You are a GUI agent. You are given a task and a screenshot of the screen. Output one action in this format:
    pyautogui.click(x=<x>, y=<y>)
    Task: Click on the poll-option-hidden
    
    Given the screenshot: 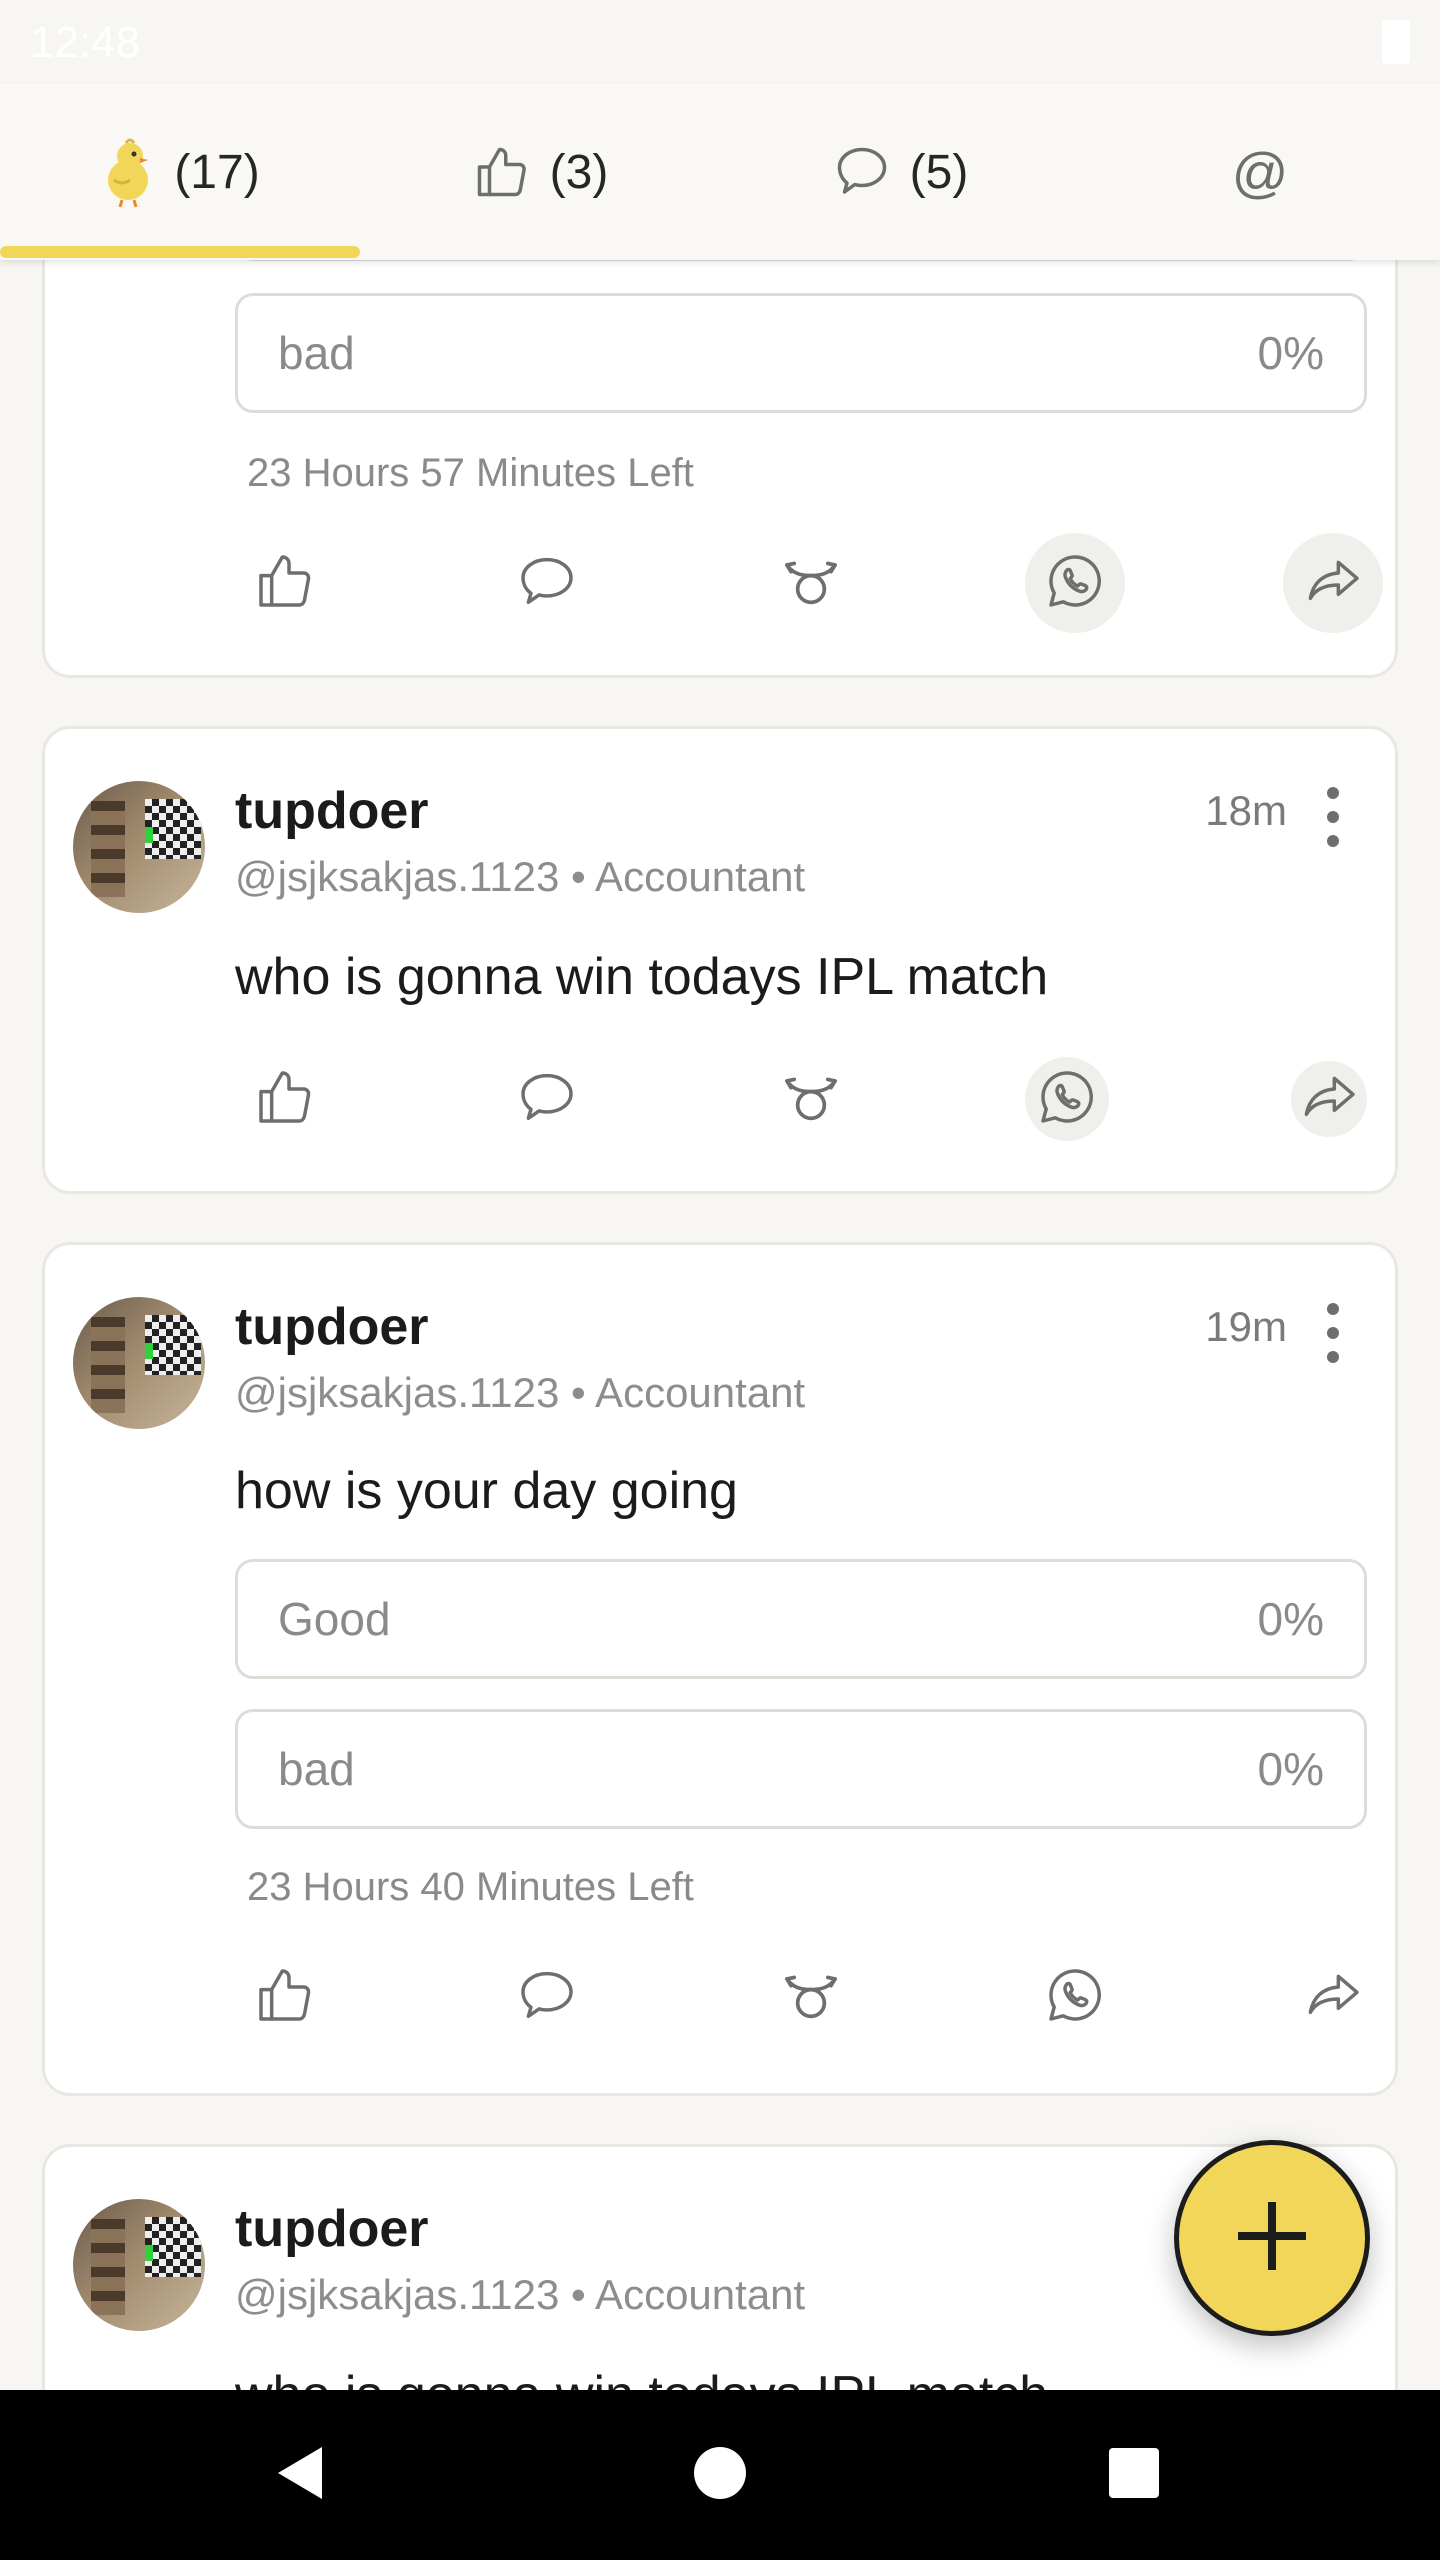 What is the action you would take?
    pyautogui.click(x=801, y=260)
    